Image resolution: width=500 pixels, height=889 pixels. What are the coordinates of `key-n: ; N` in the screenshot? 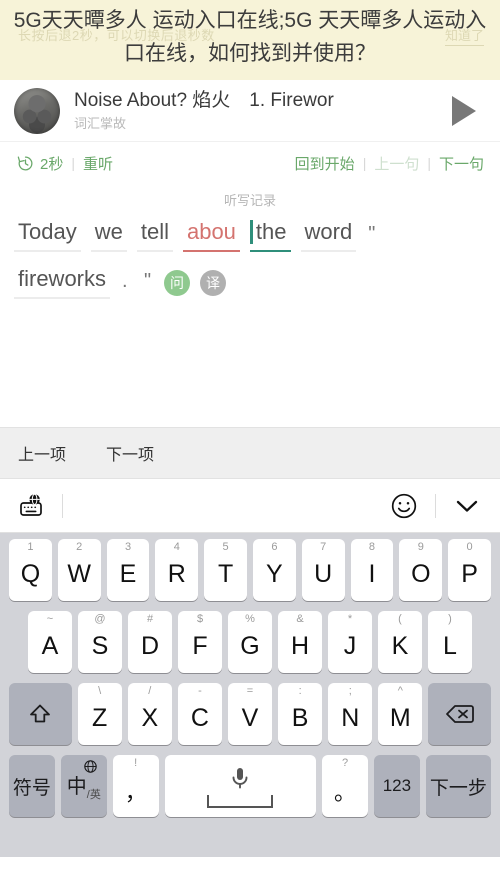 It's located at (350, 714).